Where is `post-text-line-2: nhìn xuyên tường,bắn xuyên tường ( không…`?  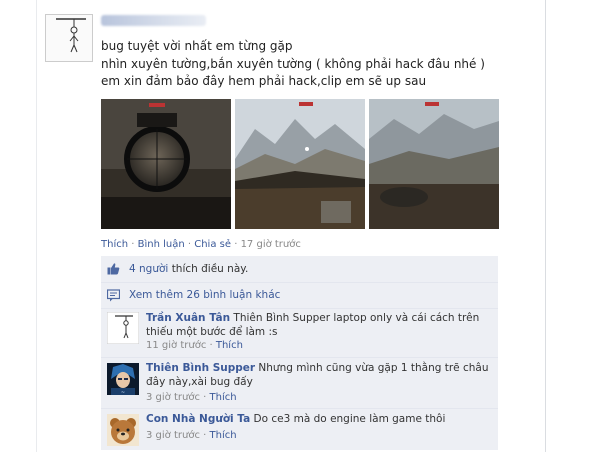
post-text-line-2: nhìn xuyên tường,bắn xuyên tường ( không… is located at coordinates (293, 64).